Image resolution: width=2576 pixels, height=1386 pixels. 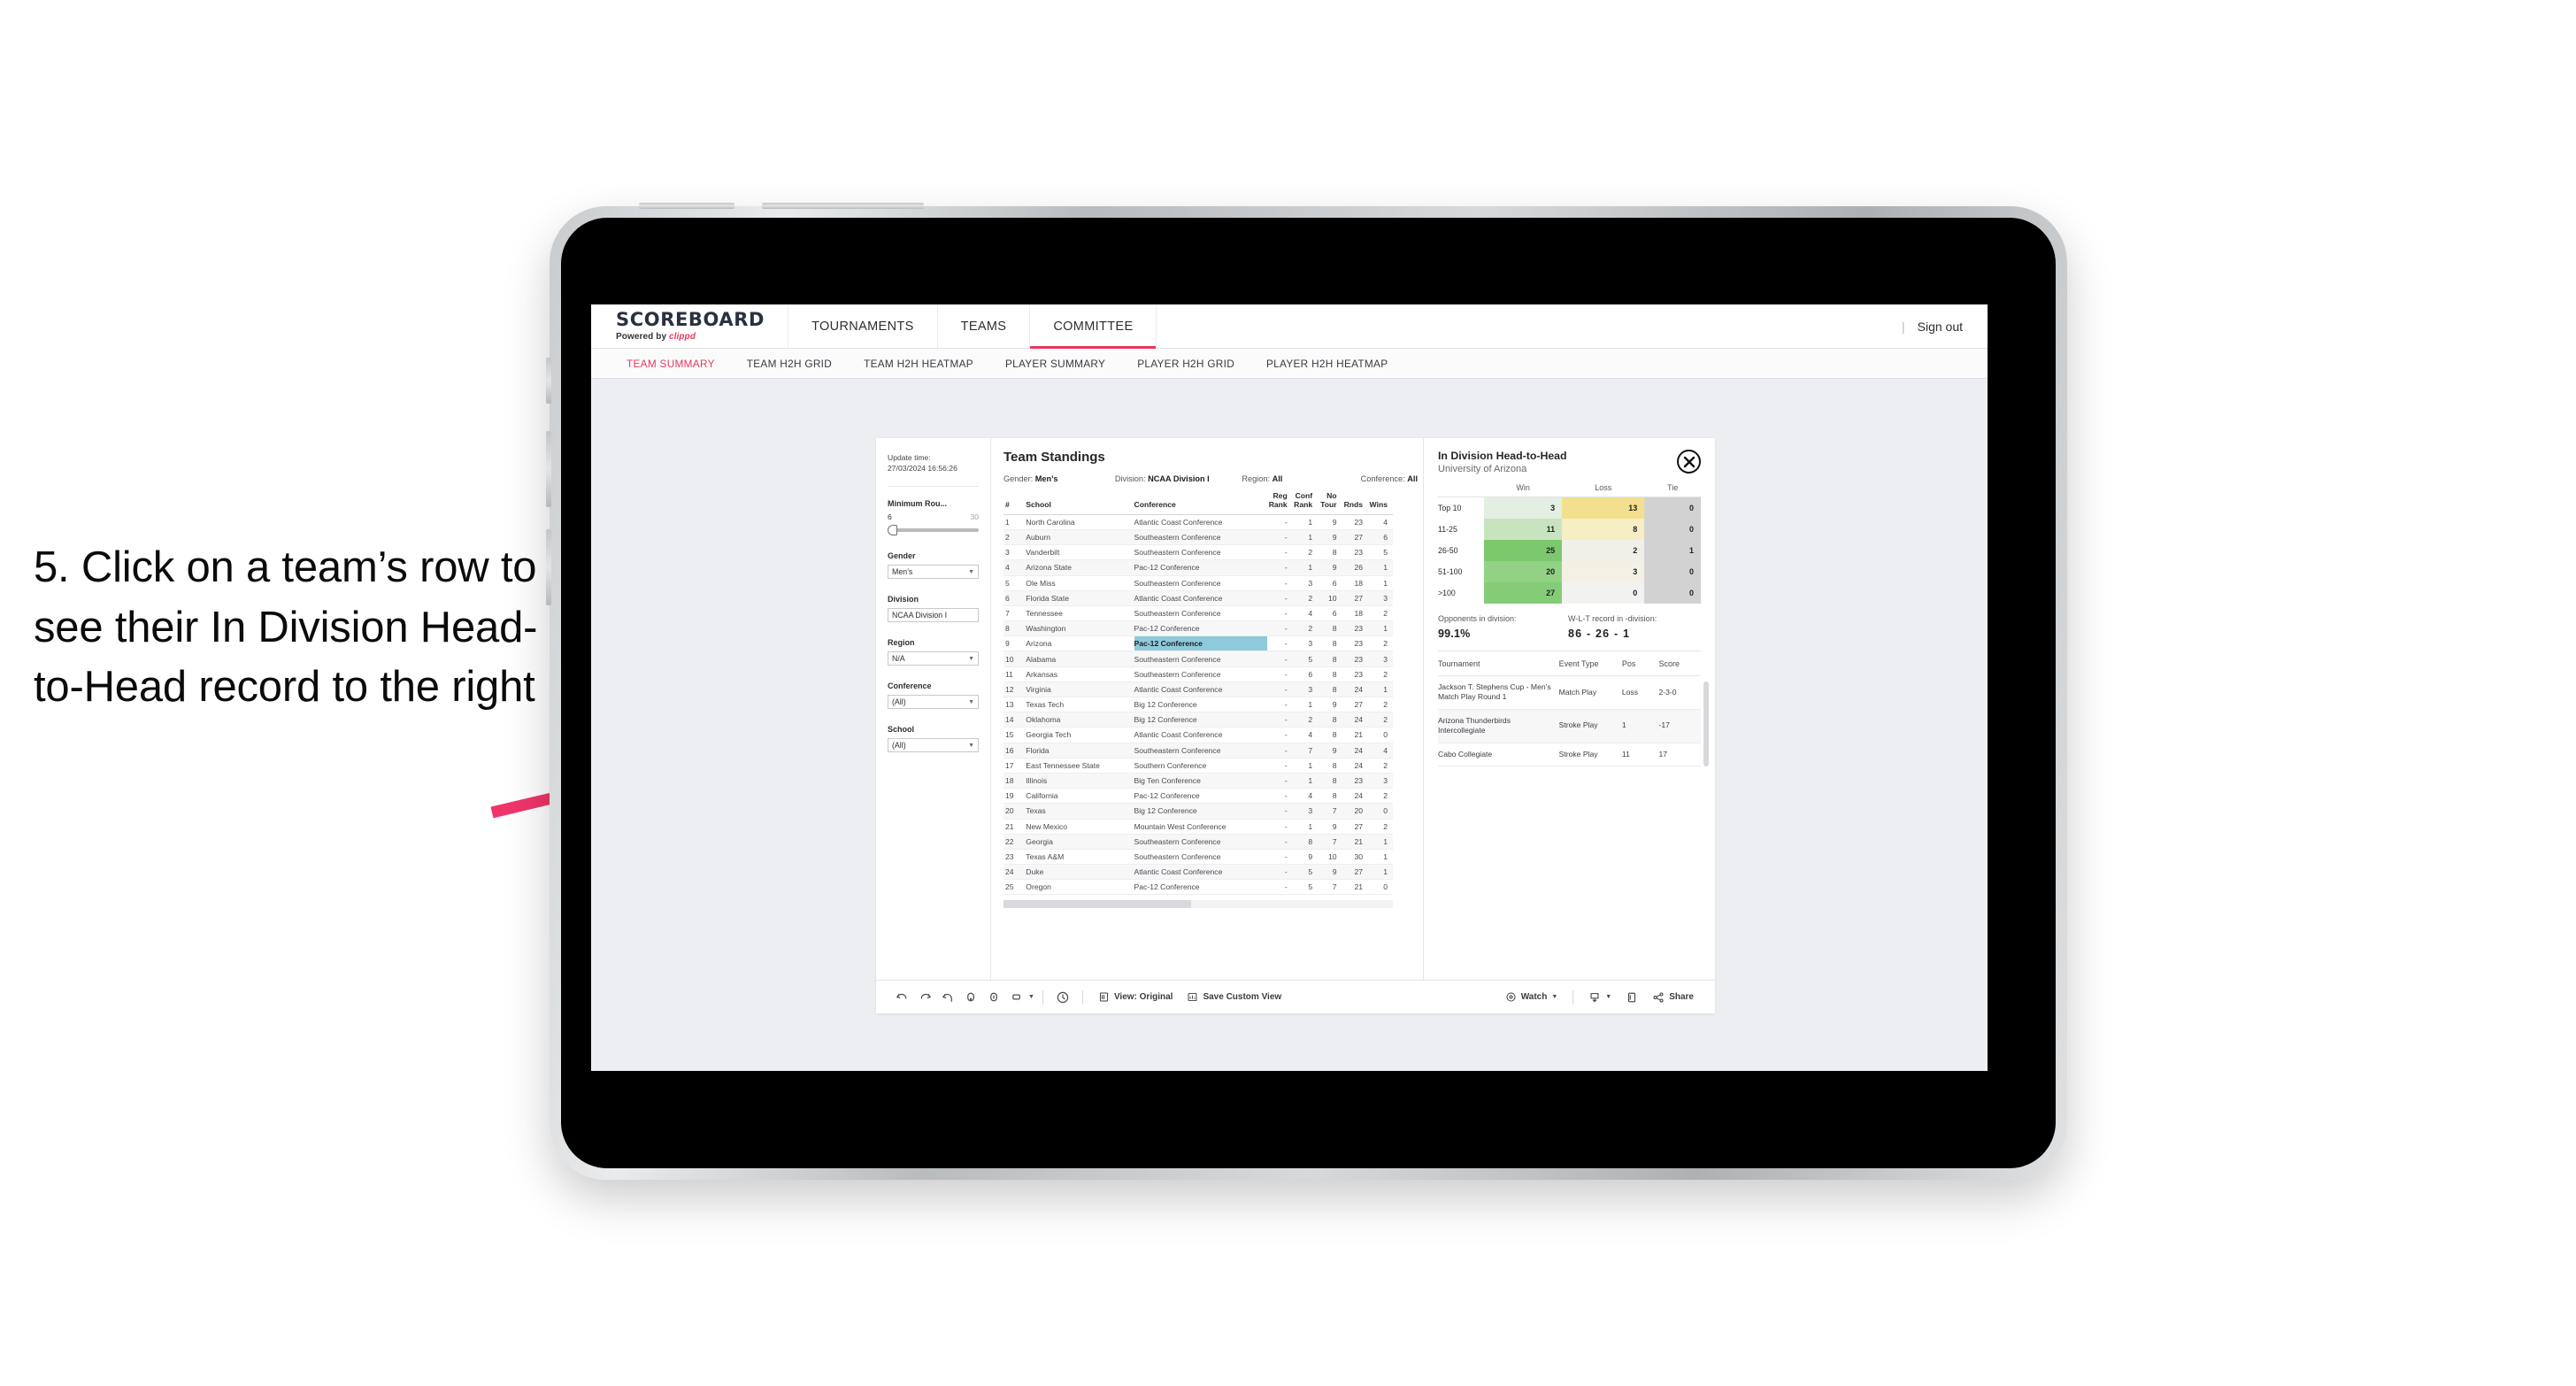 I want to click on tab-team-h2h-heatmap: TEAM H2H HEATMAP, so click(x=918, y=364).